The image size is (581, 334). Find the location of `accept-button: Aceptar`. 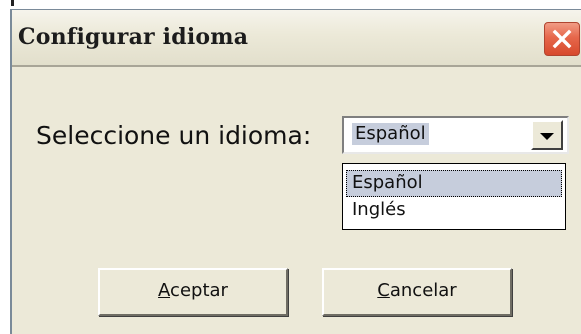

accept-button: Aceptar is located at coordinates (193, 292).